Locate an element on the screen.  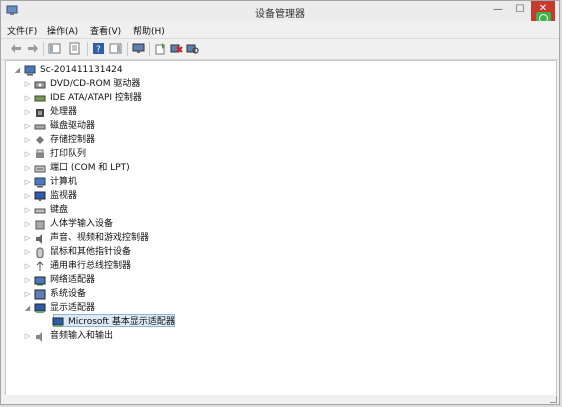
tree-item-label: 打印队列 is located at coordinates (68, 154).